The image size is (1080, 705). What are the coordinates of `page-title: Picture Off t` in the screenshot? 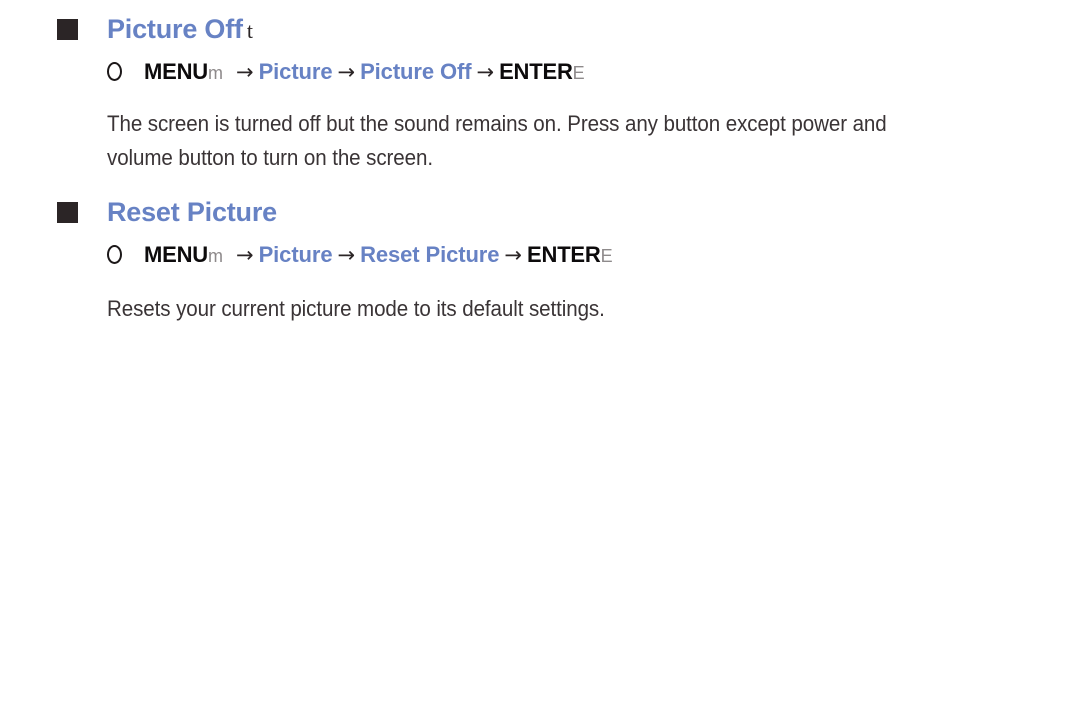 It's located at (180, 30).